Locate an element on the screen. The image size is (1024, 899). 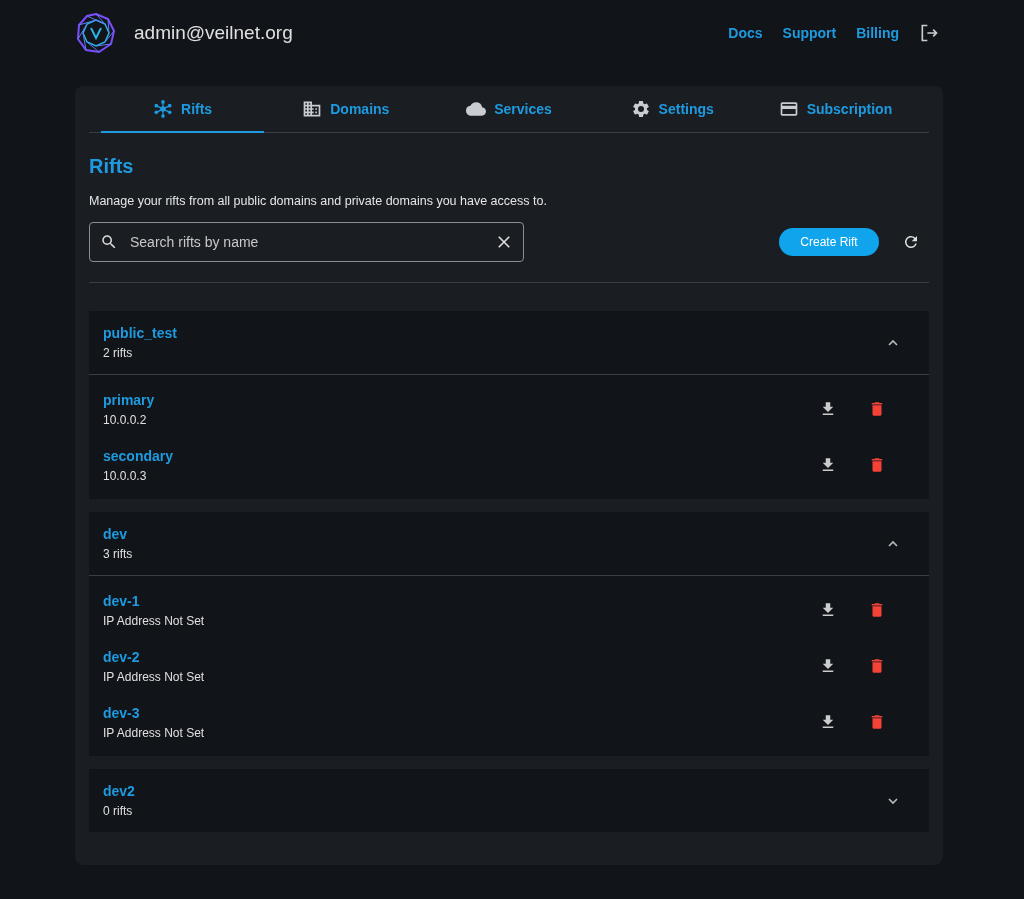
tab: Settings is located at coordinates (672, 109).